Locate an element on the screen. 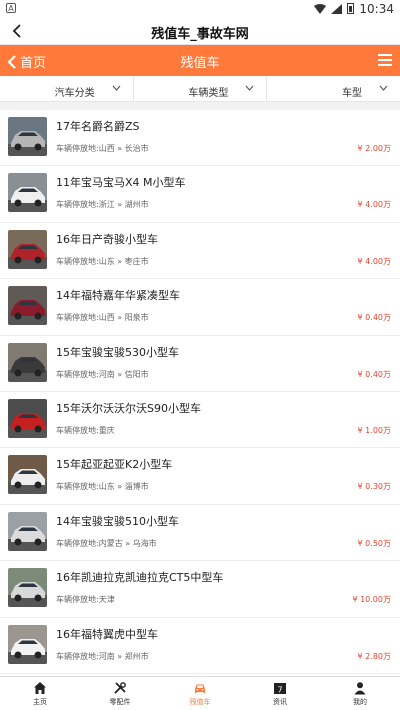 The height and width of the screenshot is (710, 400). tools-icon is located at coordinates (120, 688).